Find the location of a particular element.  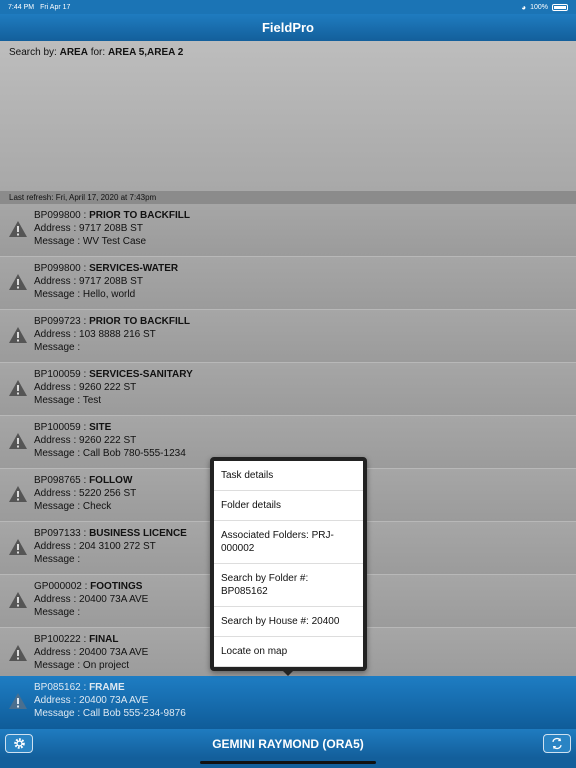

task-type: FRAME is located at coordinates (107, 687).